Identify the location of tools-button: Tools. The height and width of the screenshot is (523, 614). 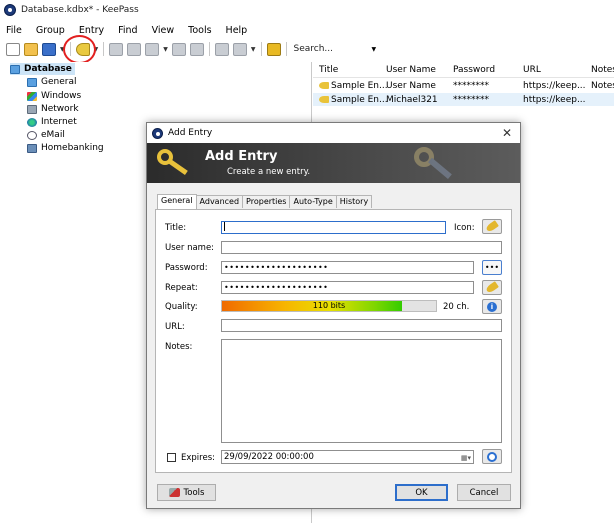
(186, 492).